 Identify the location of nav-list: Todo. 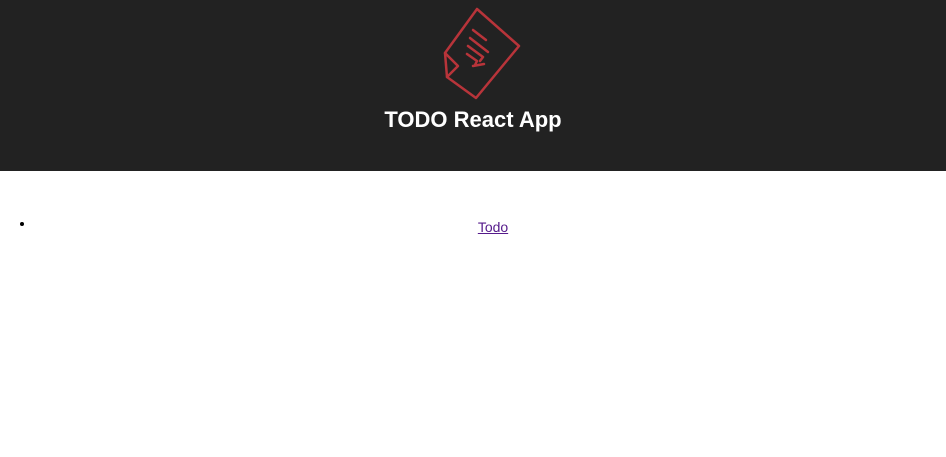
(473, 227).